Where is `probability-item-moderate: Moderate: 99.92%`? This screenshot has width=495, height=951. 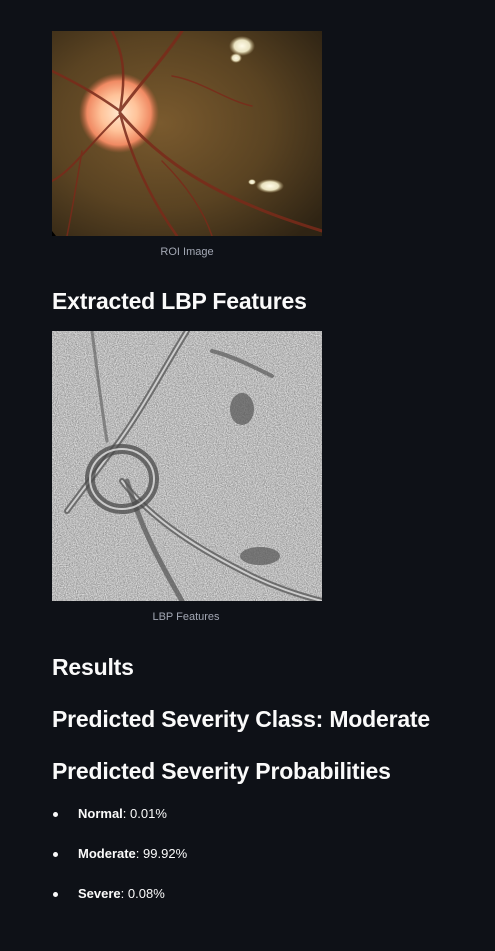
probability-item-moderate: Moderate: 99.92% is located at coordinates (119, 857).